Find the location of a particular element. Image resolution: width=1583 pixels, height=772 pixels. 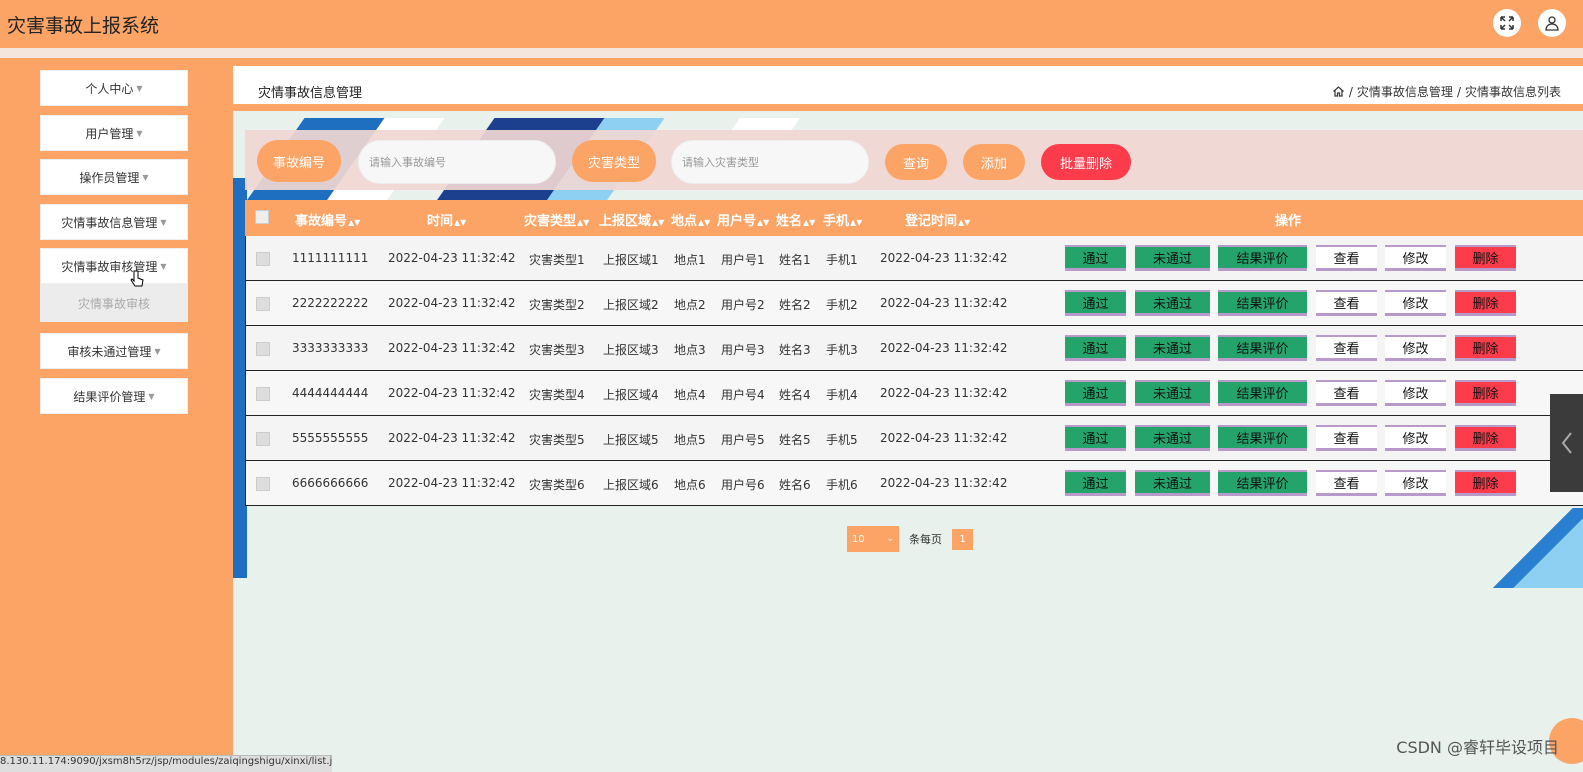

sidebar-item-user-management: 用户管理 ▼ is located at coordinates (114, 133).